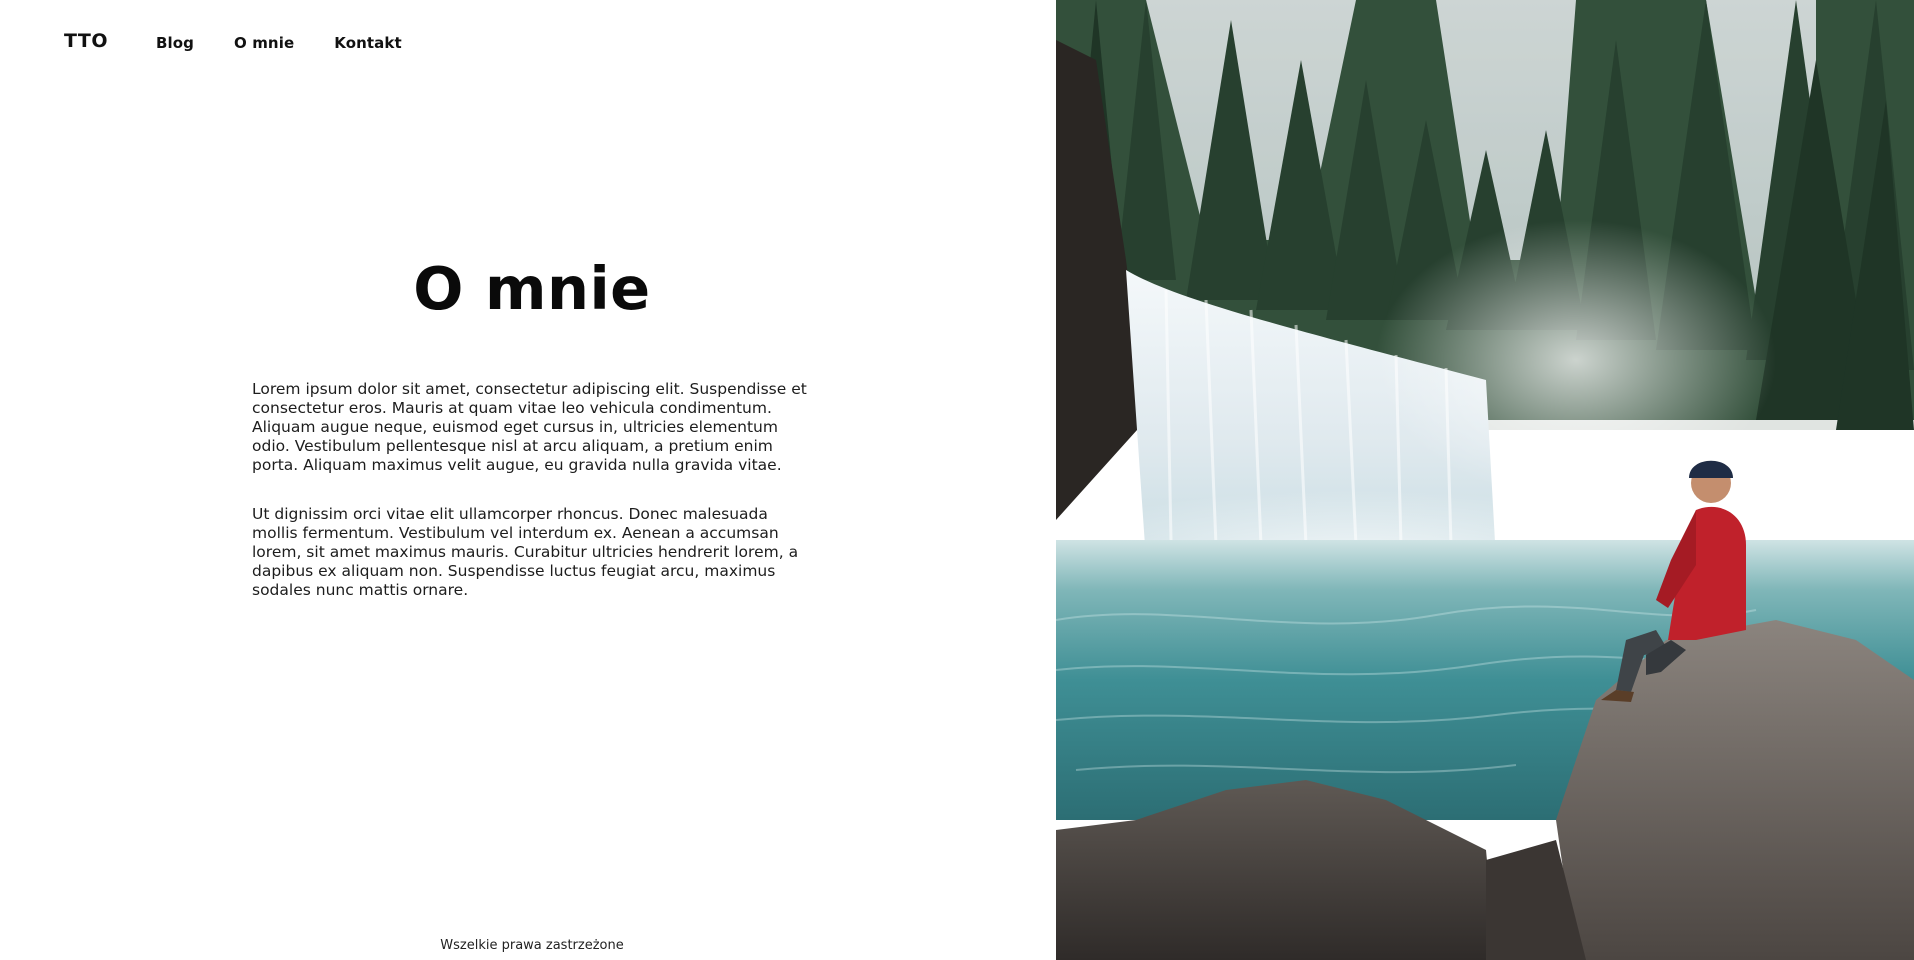 The width and height of the screenshot is (1914, 960). I want to click on page-title: O mnie, so click(532, 288).